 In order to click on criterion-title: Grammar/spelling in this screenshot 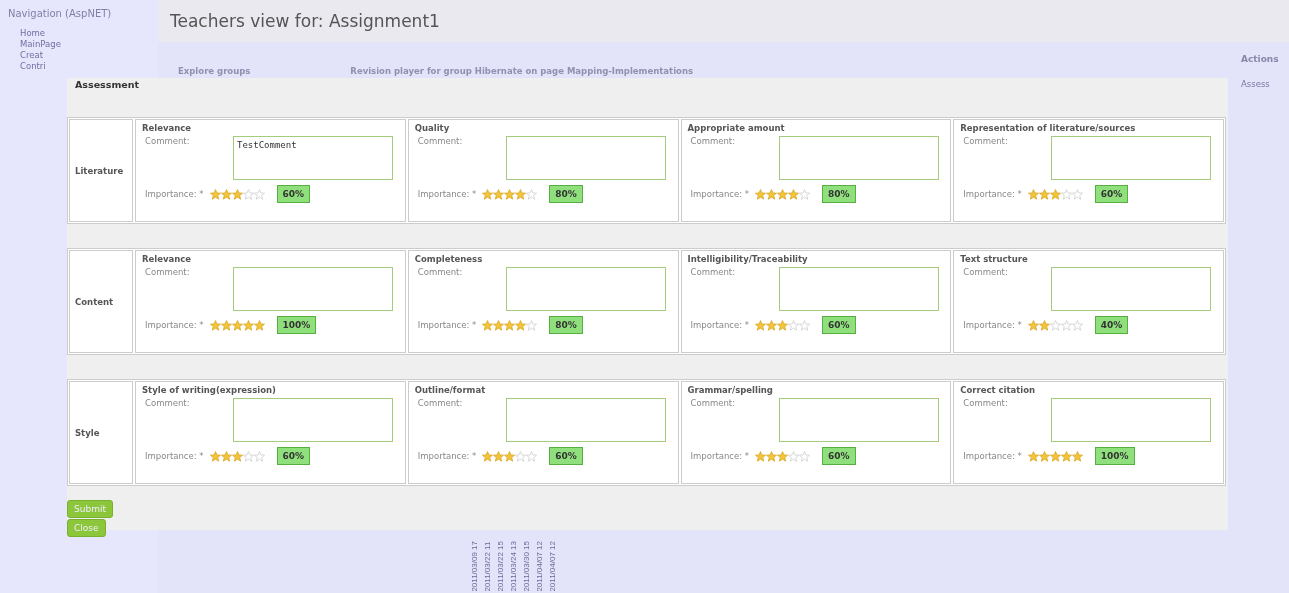, I will do `click(730, 390)`.